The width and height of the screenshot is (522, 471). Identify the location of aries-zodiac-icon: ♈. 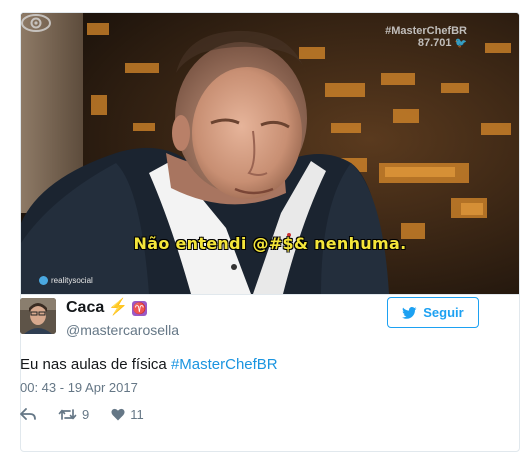
(140, 308).